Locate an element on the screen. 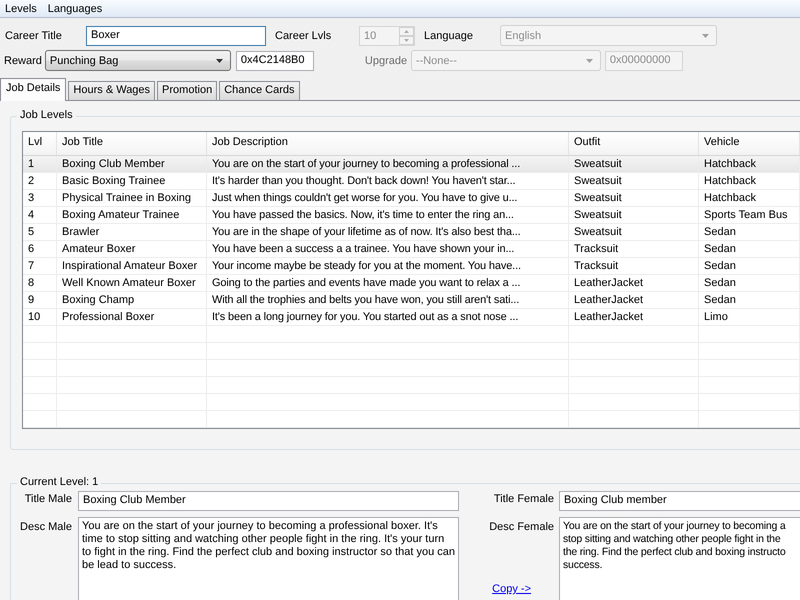 This screenshot has height=600, width=800. table-cell: 6 is located at coordinates (40, 249).